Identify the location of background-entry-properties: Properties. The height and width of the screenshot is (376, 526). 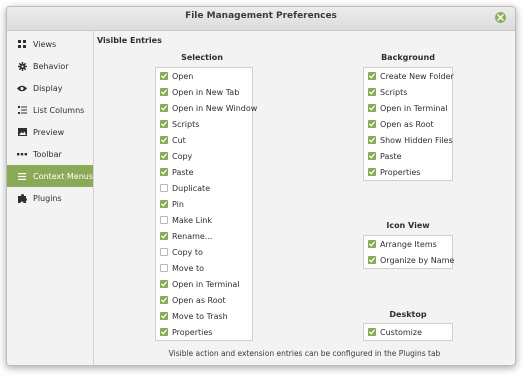
(392, 172).